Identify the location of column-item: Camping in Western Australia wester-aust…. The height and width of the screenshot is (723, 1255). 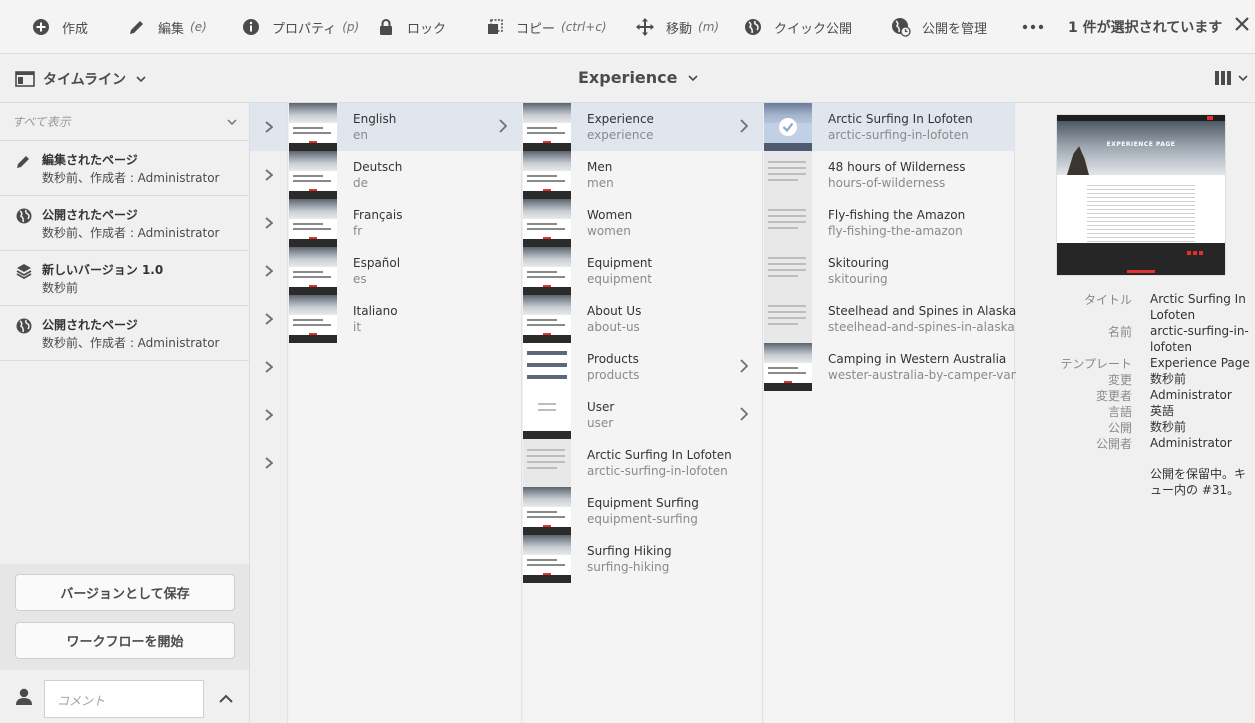
(891, 367).